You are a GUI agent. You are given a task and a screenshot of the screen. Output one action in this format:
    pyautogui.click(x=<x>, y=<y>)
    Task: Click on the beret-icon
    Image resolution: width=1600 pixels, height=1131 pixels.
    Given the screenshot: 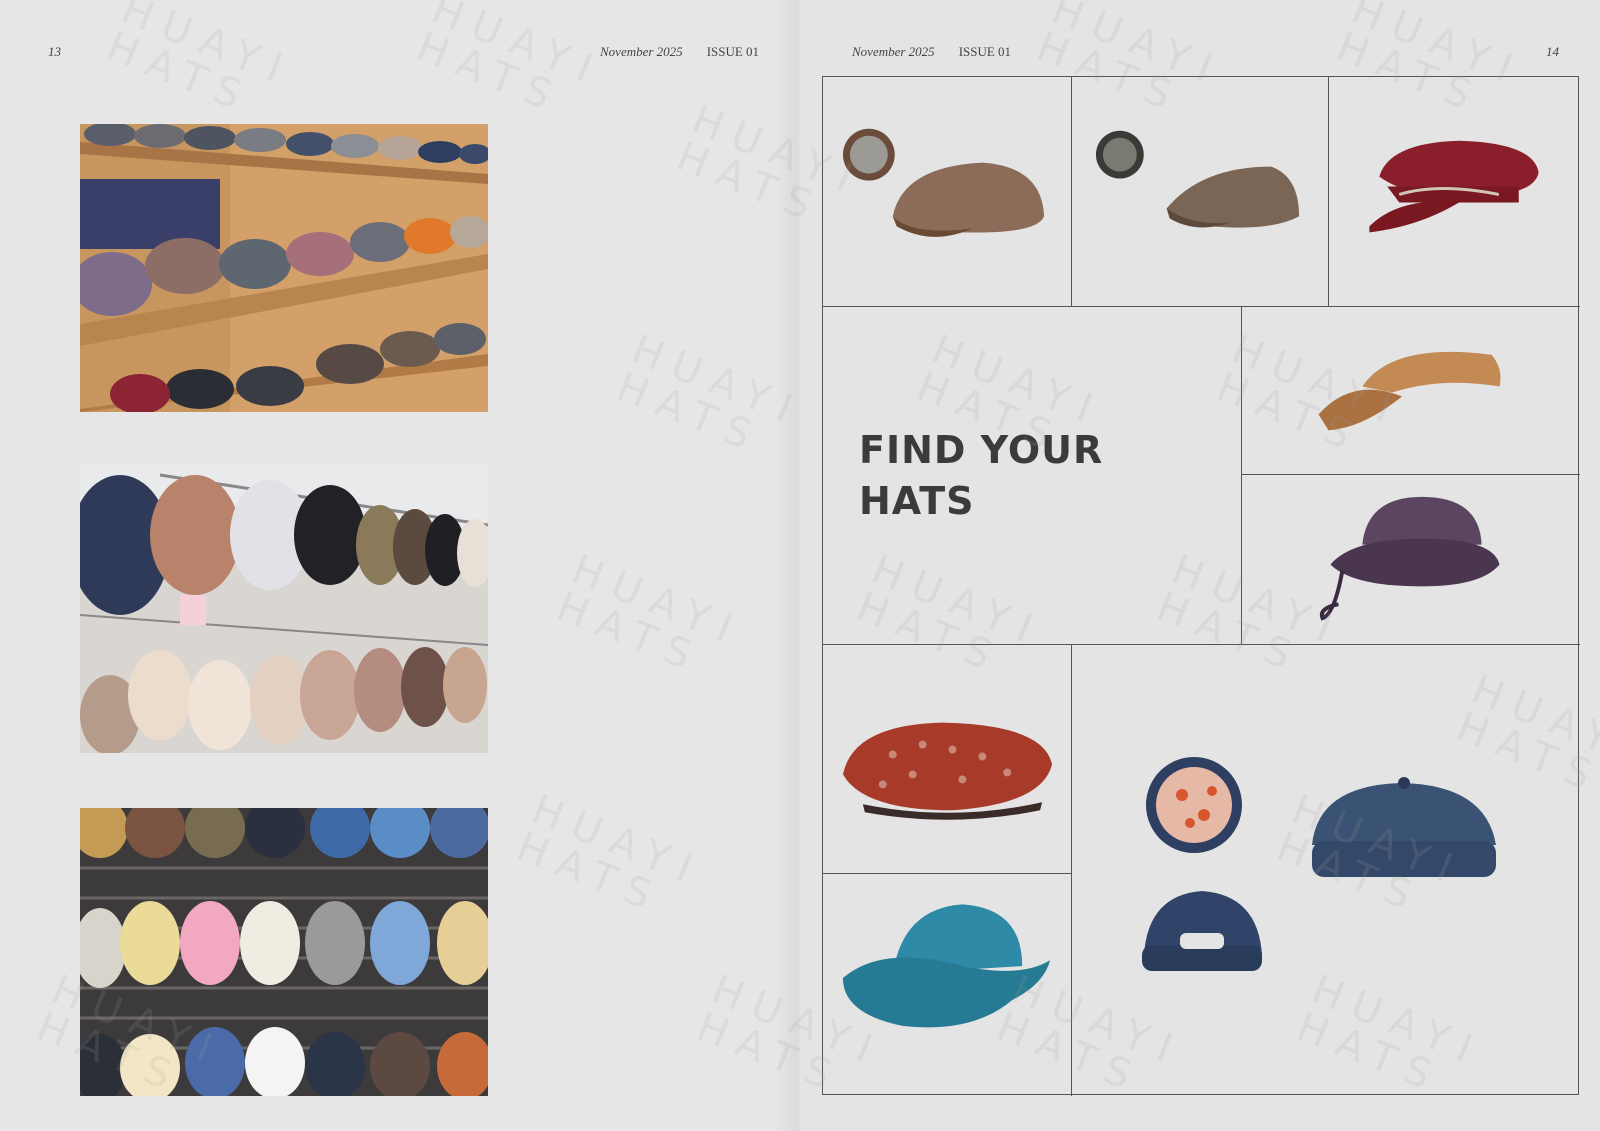 What is the action you would take?
    pyautogui.click(x=947, y=771)
    